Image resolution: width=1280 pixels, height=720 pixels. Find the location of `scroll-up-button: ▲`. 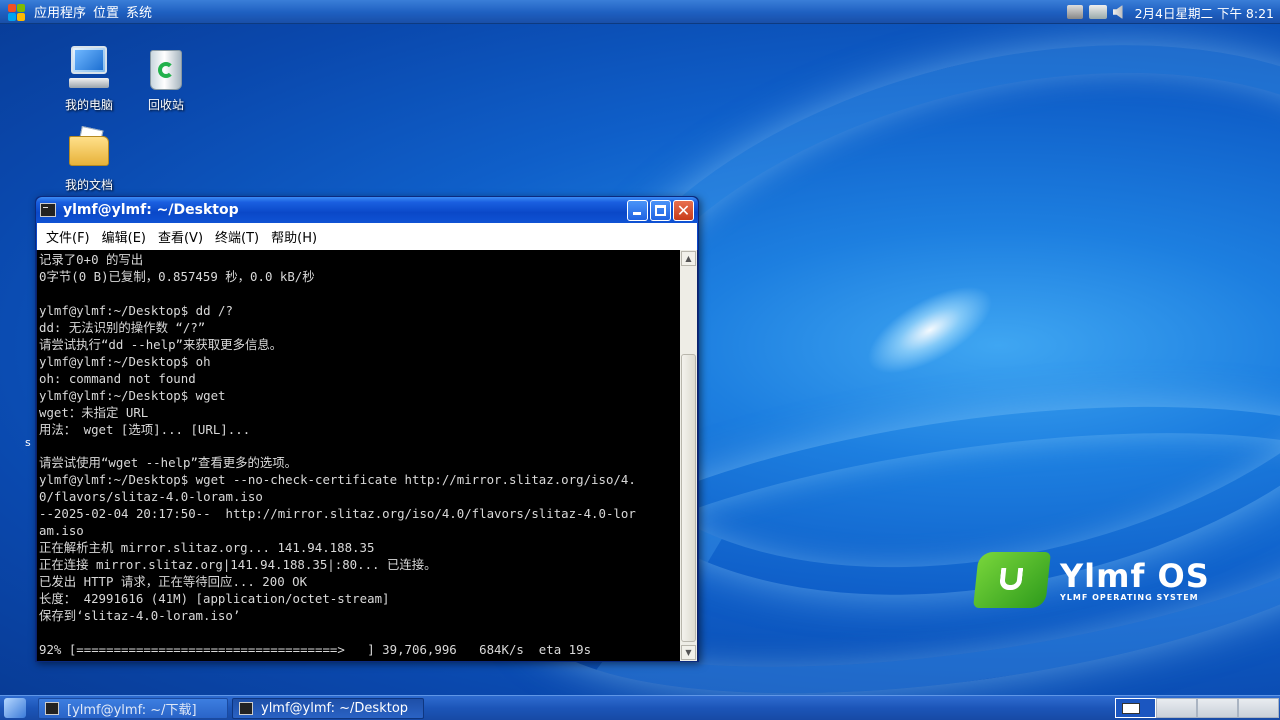

scroll-up-button: ▲ is located at coordinates (688, 258).